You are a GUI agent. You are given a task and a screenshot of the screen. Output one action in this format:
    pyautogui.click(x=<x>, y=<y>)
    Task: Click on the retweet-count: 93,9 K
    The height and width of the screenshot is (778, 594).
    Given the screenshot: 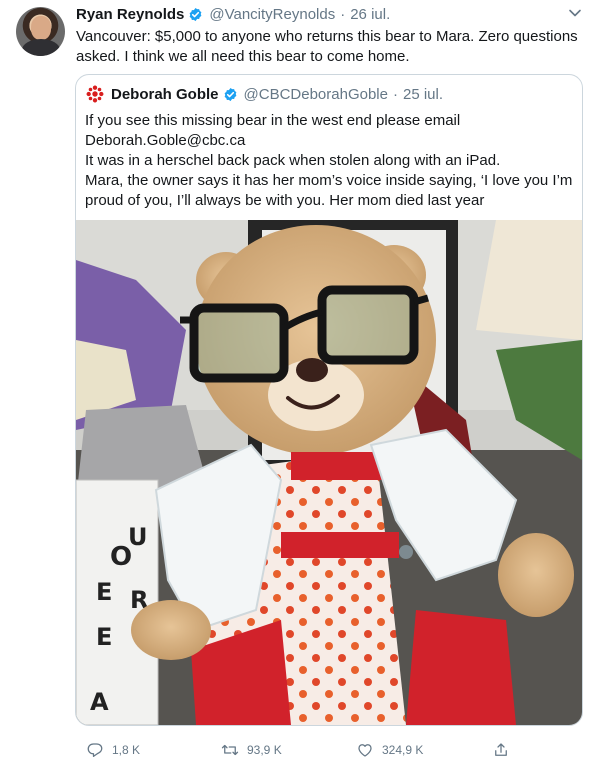 What is the action you would take?
    pyautogui.click(x=264, y=750)
    